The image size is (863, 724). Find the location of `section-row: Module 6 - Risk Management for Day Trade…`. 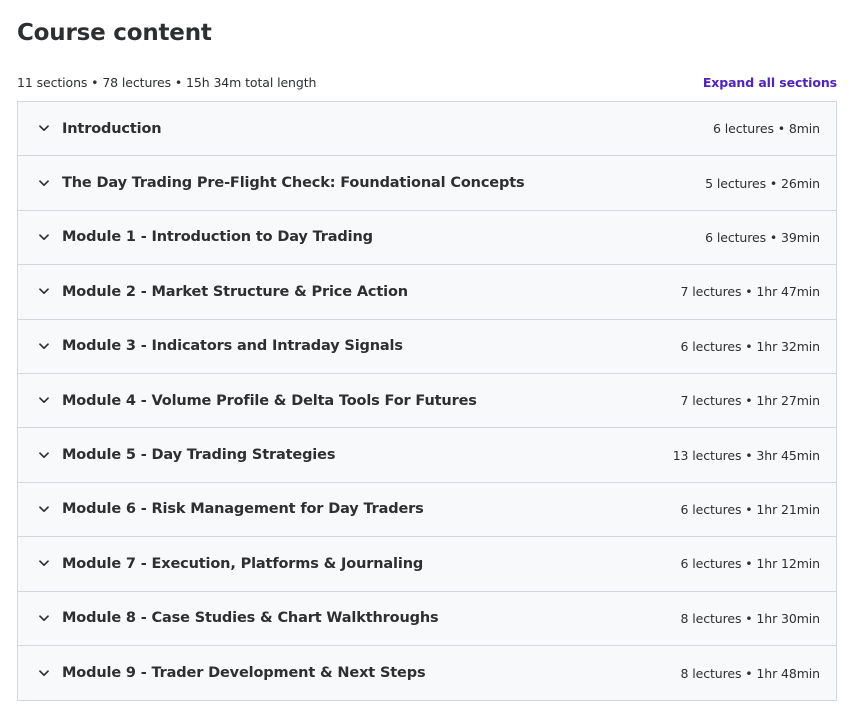

section-row: Module 6 - Risk Management for Day Trade… is located at coordinates (427, 510).